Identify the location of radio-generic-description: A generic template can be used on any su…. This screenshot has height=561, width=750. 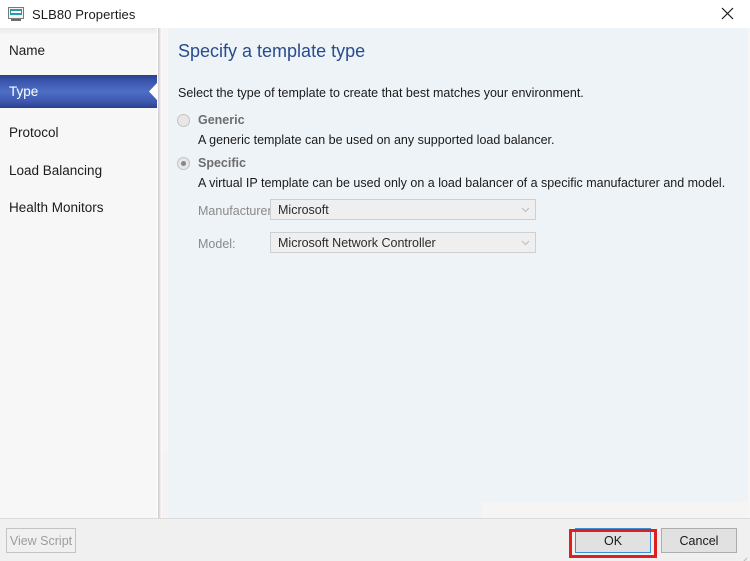
(376, 140).